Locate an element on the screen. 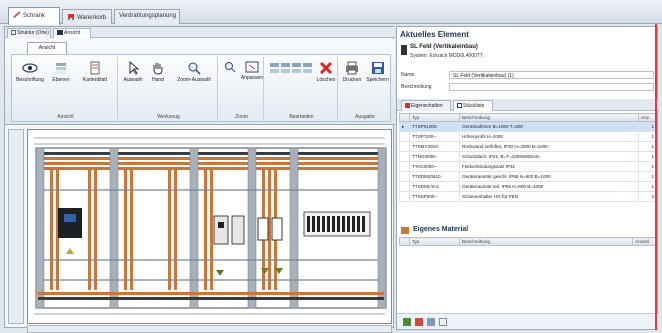 Image resolution: width=662 pixels, height=333 pixels. zoom-select-icon is located at coordinates (194, 68).